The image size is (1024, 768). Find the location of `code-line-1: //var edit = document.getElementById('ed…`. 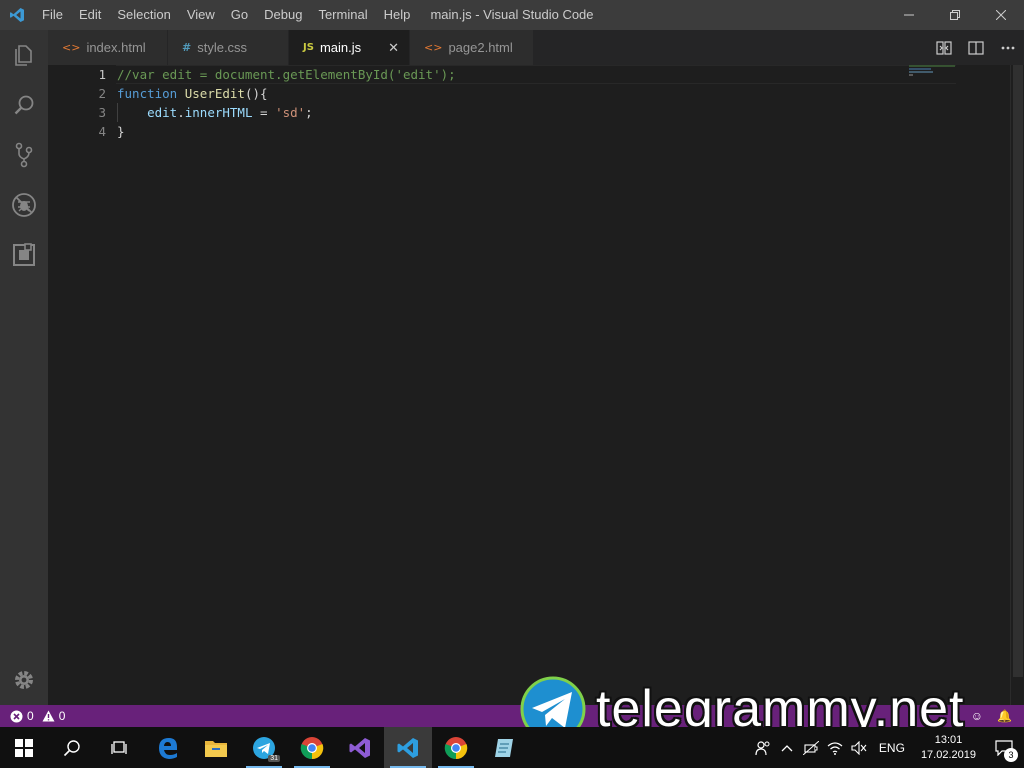

code-line-1: //var edit = document.getElementById('ed… is located at coordinates (286, 74).